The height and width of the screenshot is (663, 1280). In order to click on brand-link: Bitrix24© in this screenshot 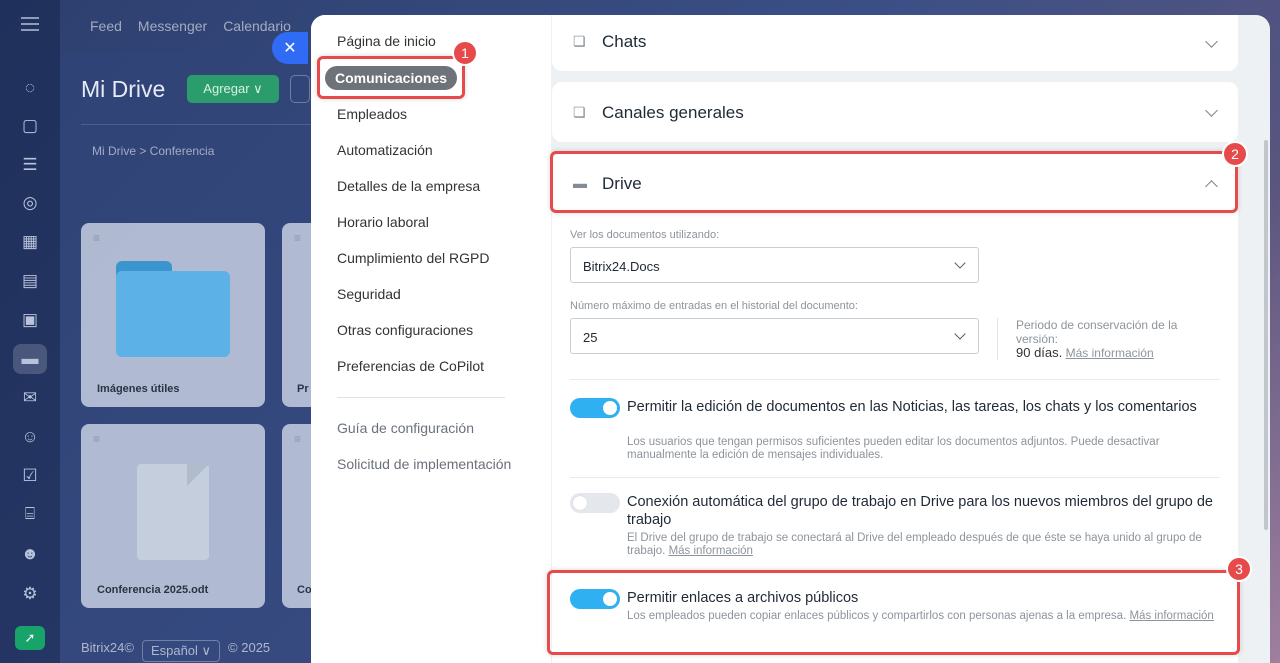, I will do `click(107, 651)`.